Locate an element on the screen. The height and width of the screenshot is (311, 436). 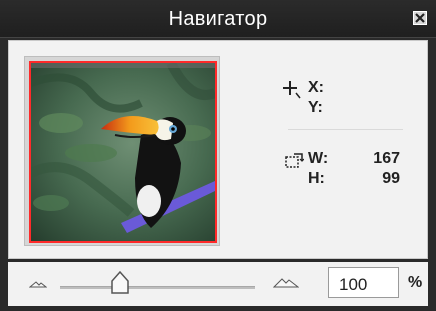
close-icon is located at coordinates (420, 18).